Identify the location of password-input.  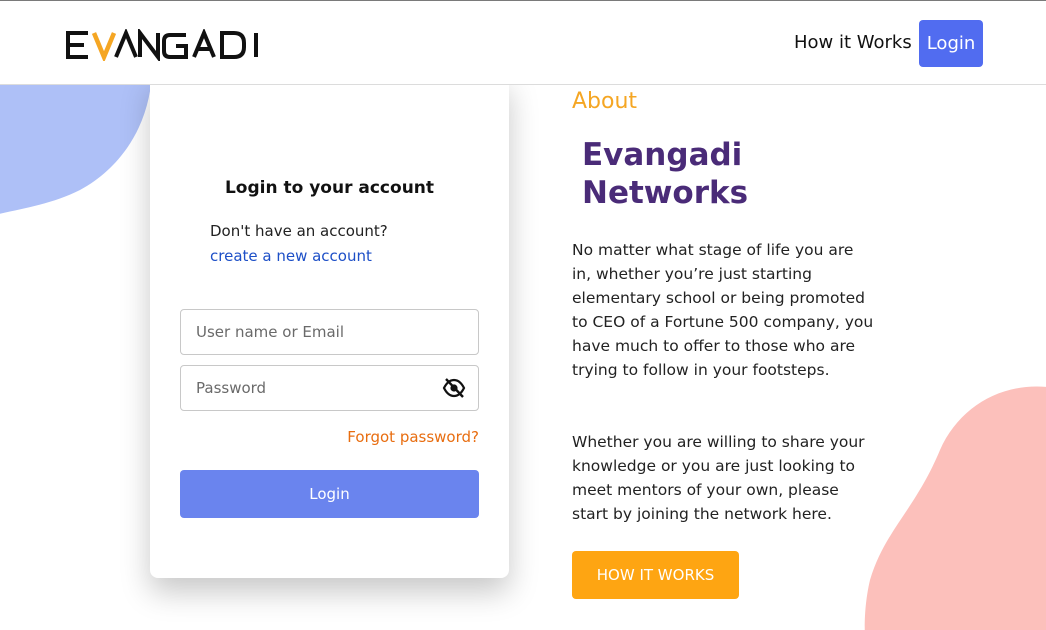
(329, 388).